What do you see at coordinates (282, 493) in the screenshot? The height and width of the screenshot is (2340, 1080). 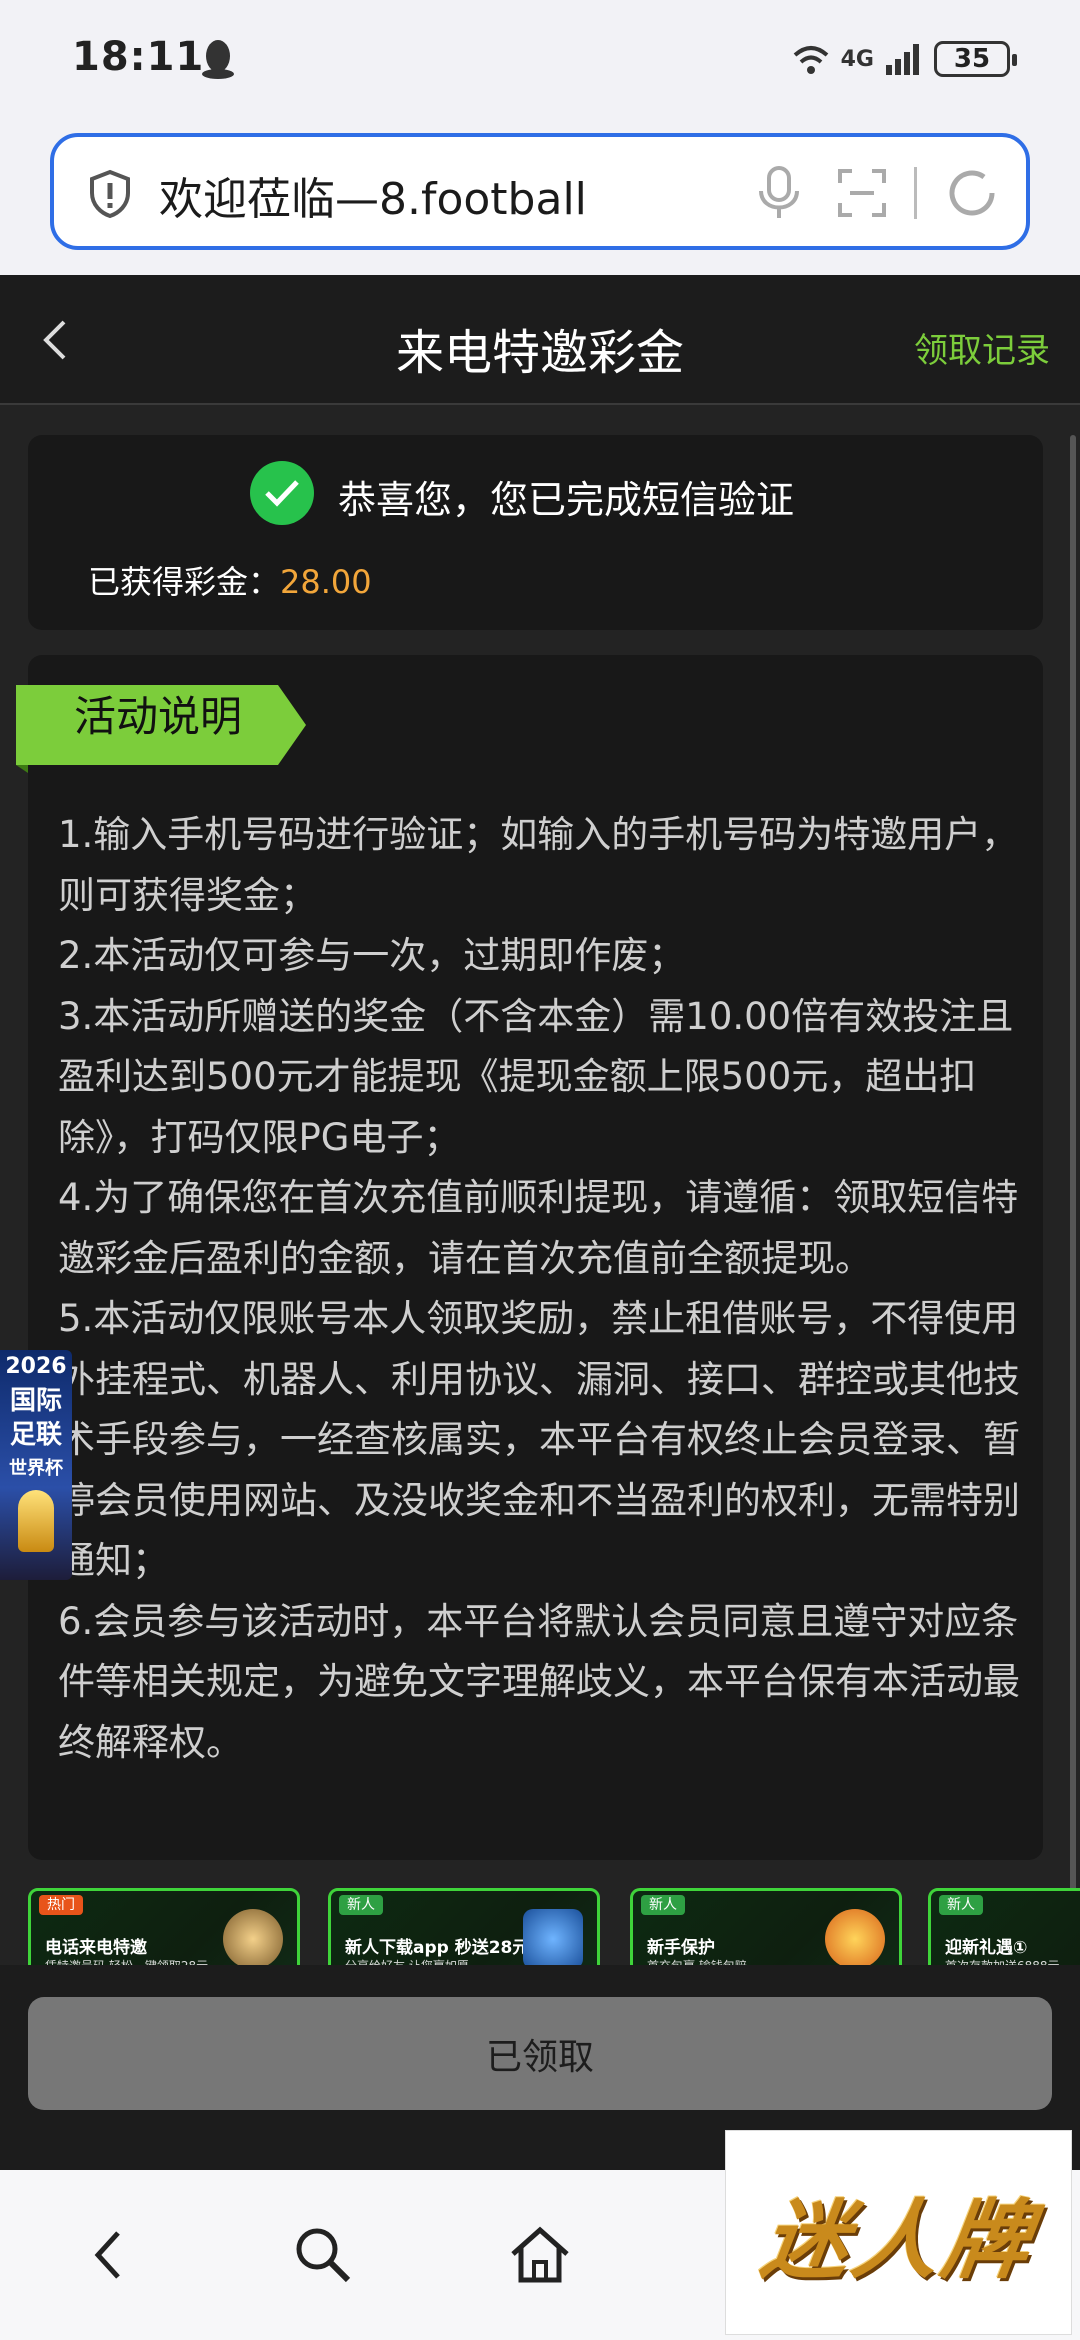 I see `check-icon` at bounding box center [282, 493].